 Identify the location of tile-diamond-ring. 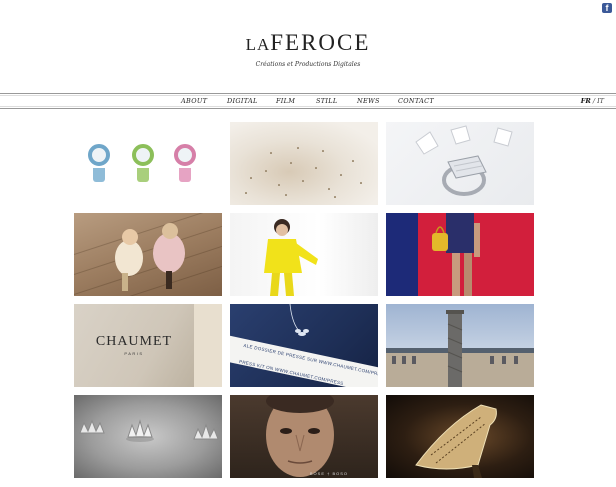
(460, 163).